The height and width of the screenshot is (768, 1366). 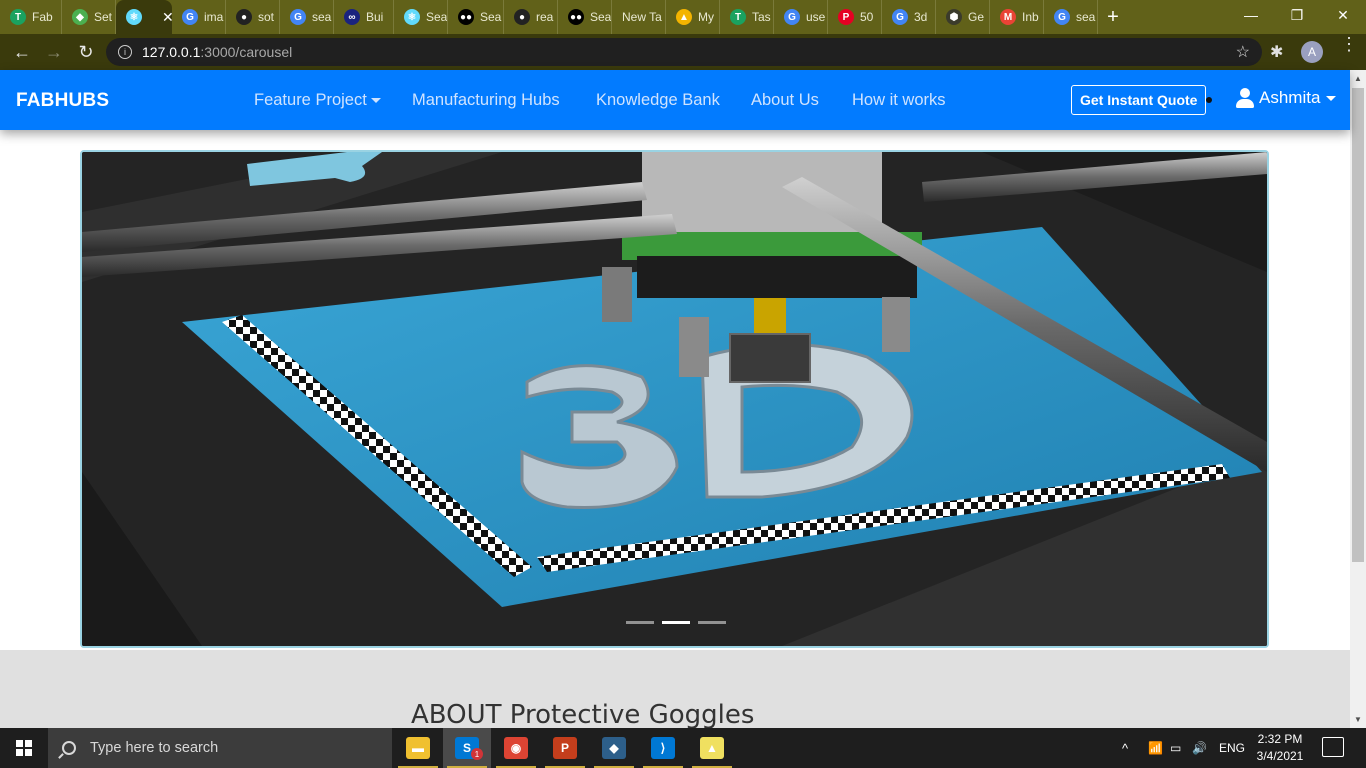 I want to click on chevron-down-icon, so click(x=1331, y=98).